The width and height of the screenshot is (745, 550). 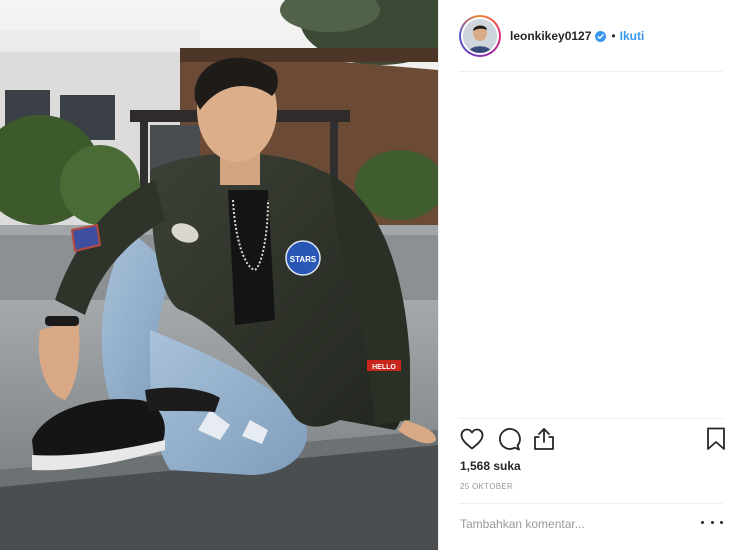 I want to click on comment-icon, so click(x=510, y=439).